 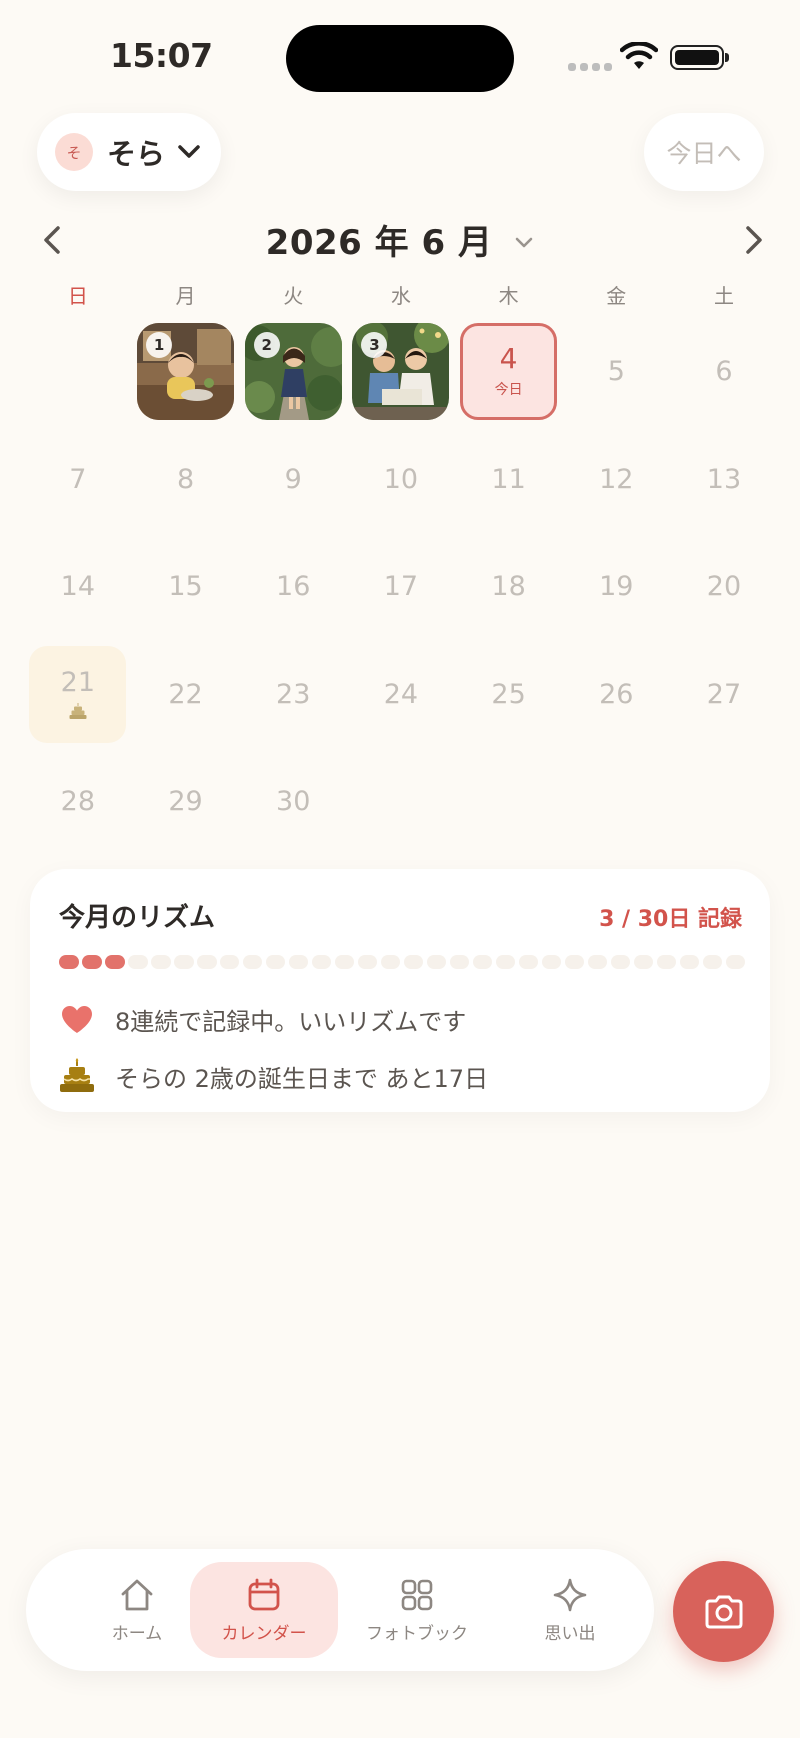 I want to click on day-number: 26, so click(x=616, y=694).